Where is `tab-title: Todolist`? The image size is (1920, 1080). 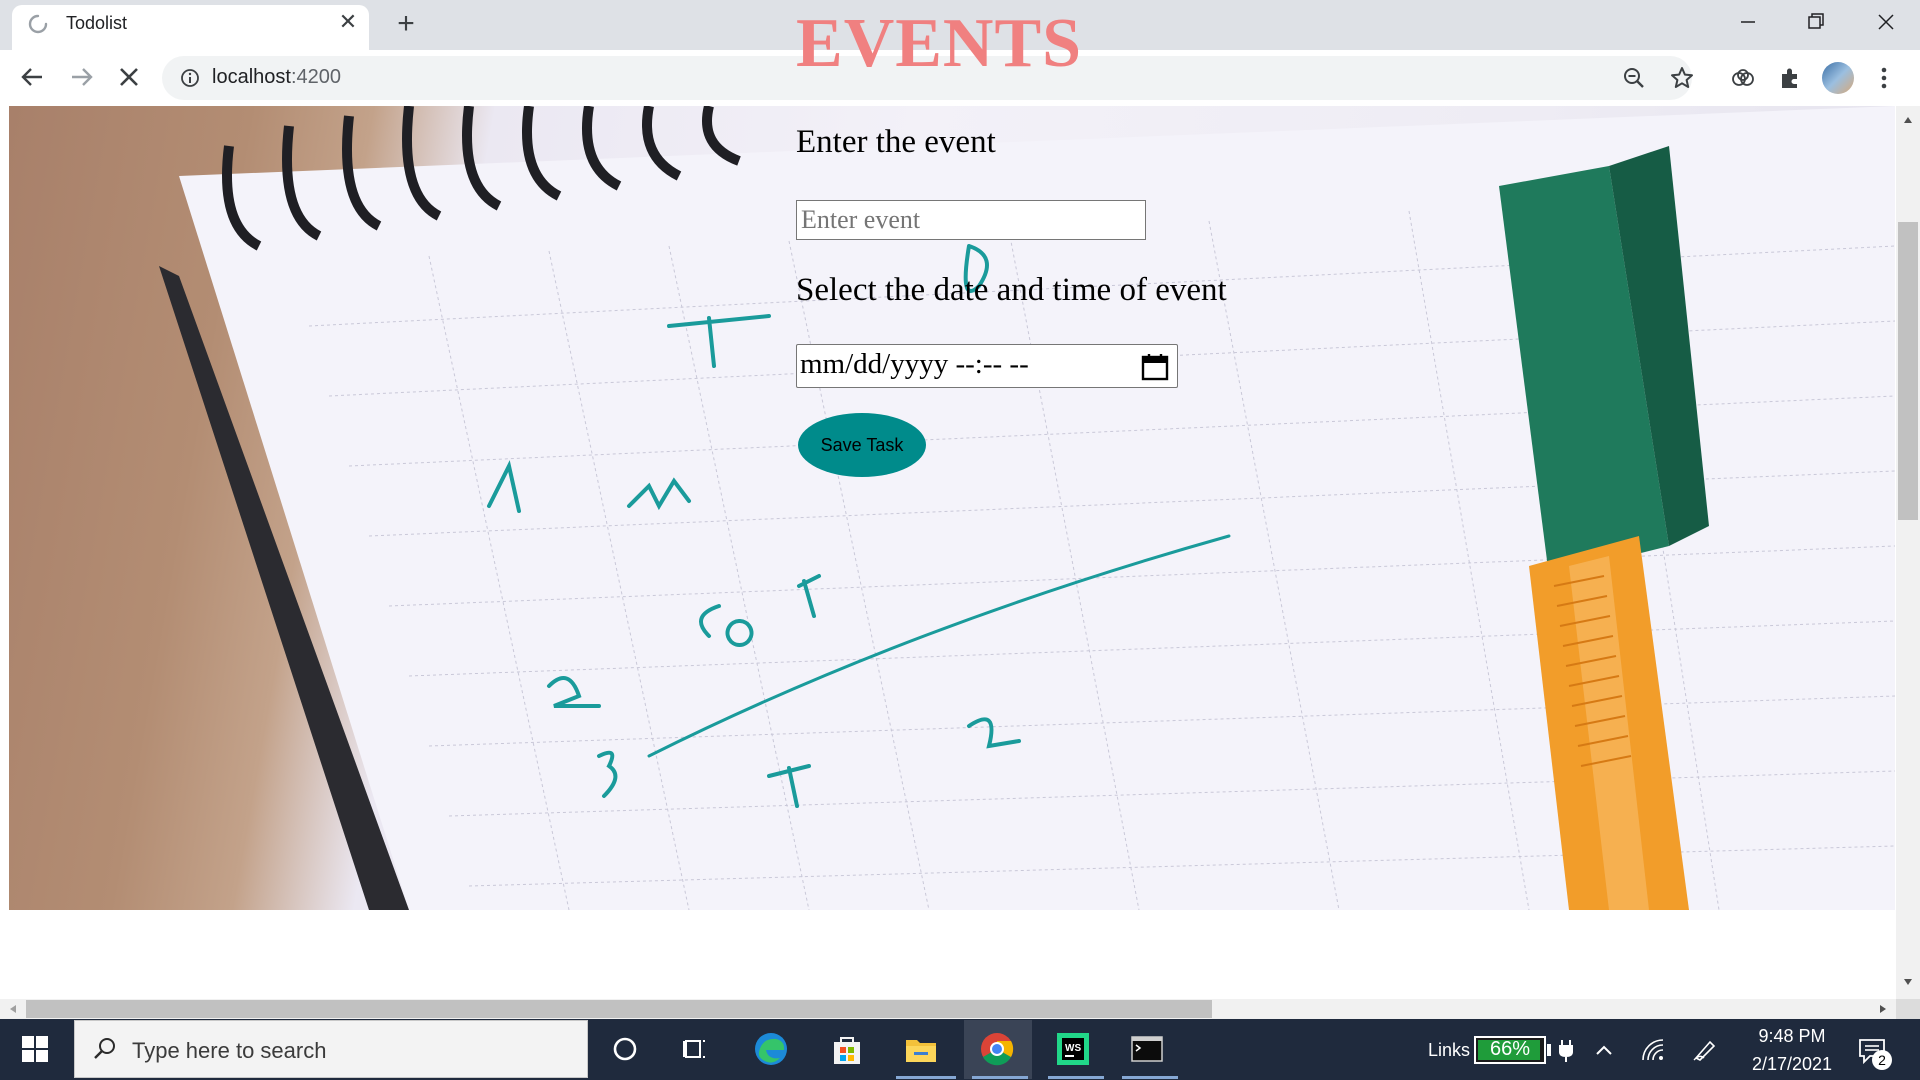
tab-title: Todolist is located at coordinates (97, 23).